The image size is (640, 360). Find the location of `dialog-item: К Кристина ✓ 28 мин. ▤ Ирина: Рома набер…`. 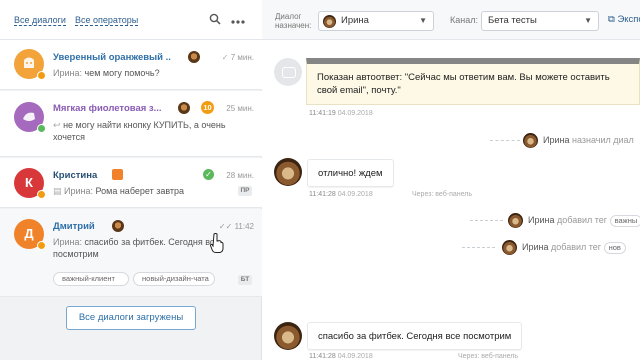

dialog-item: К Кристина ✓ 28 мин. ▤ Ирина: Рома набер… is located at coordinates (131, 183).